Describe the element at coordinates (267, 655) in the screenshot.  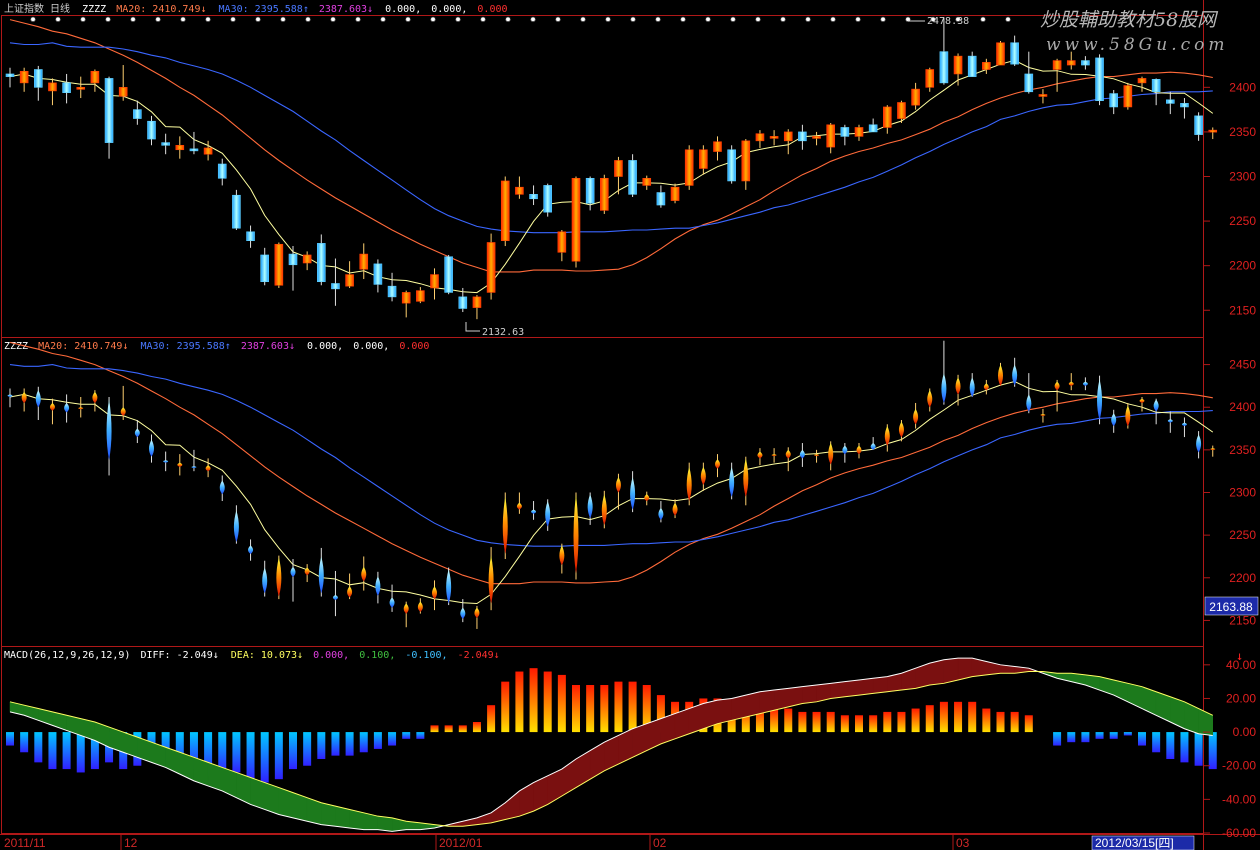
I see `macd-dea: DEA: 10.073↓` at that location.